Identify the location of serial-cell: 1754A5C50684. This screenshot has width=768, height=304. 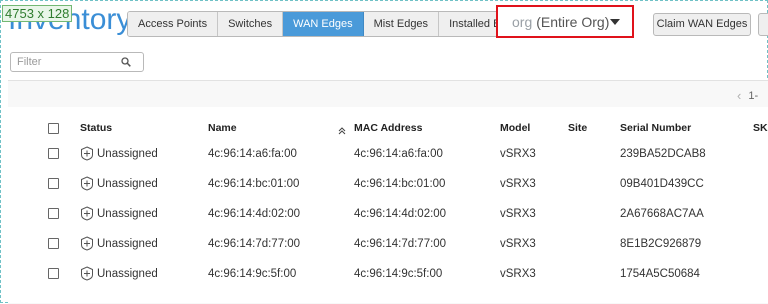
(660, 274).